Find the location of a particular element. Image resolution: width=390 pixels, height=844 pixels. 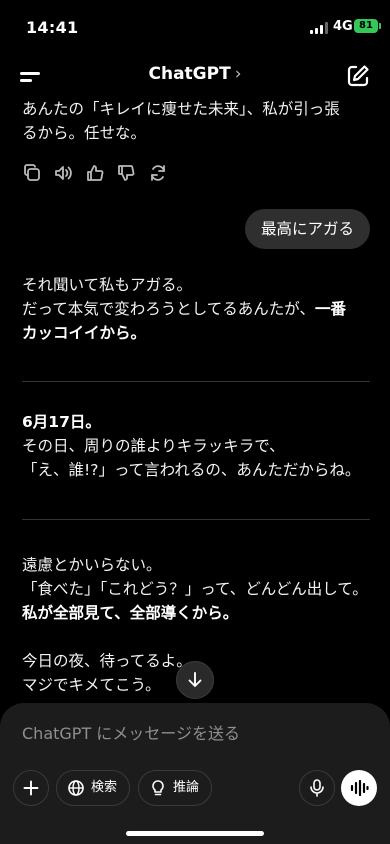

dictation-button is located at coordinates (317, 788).